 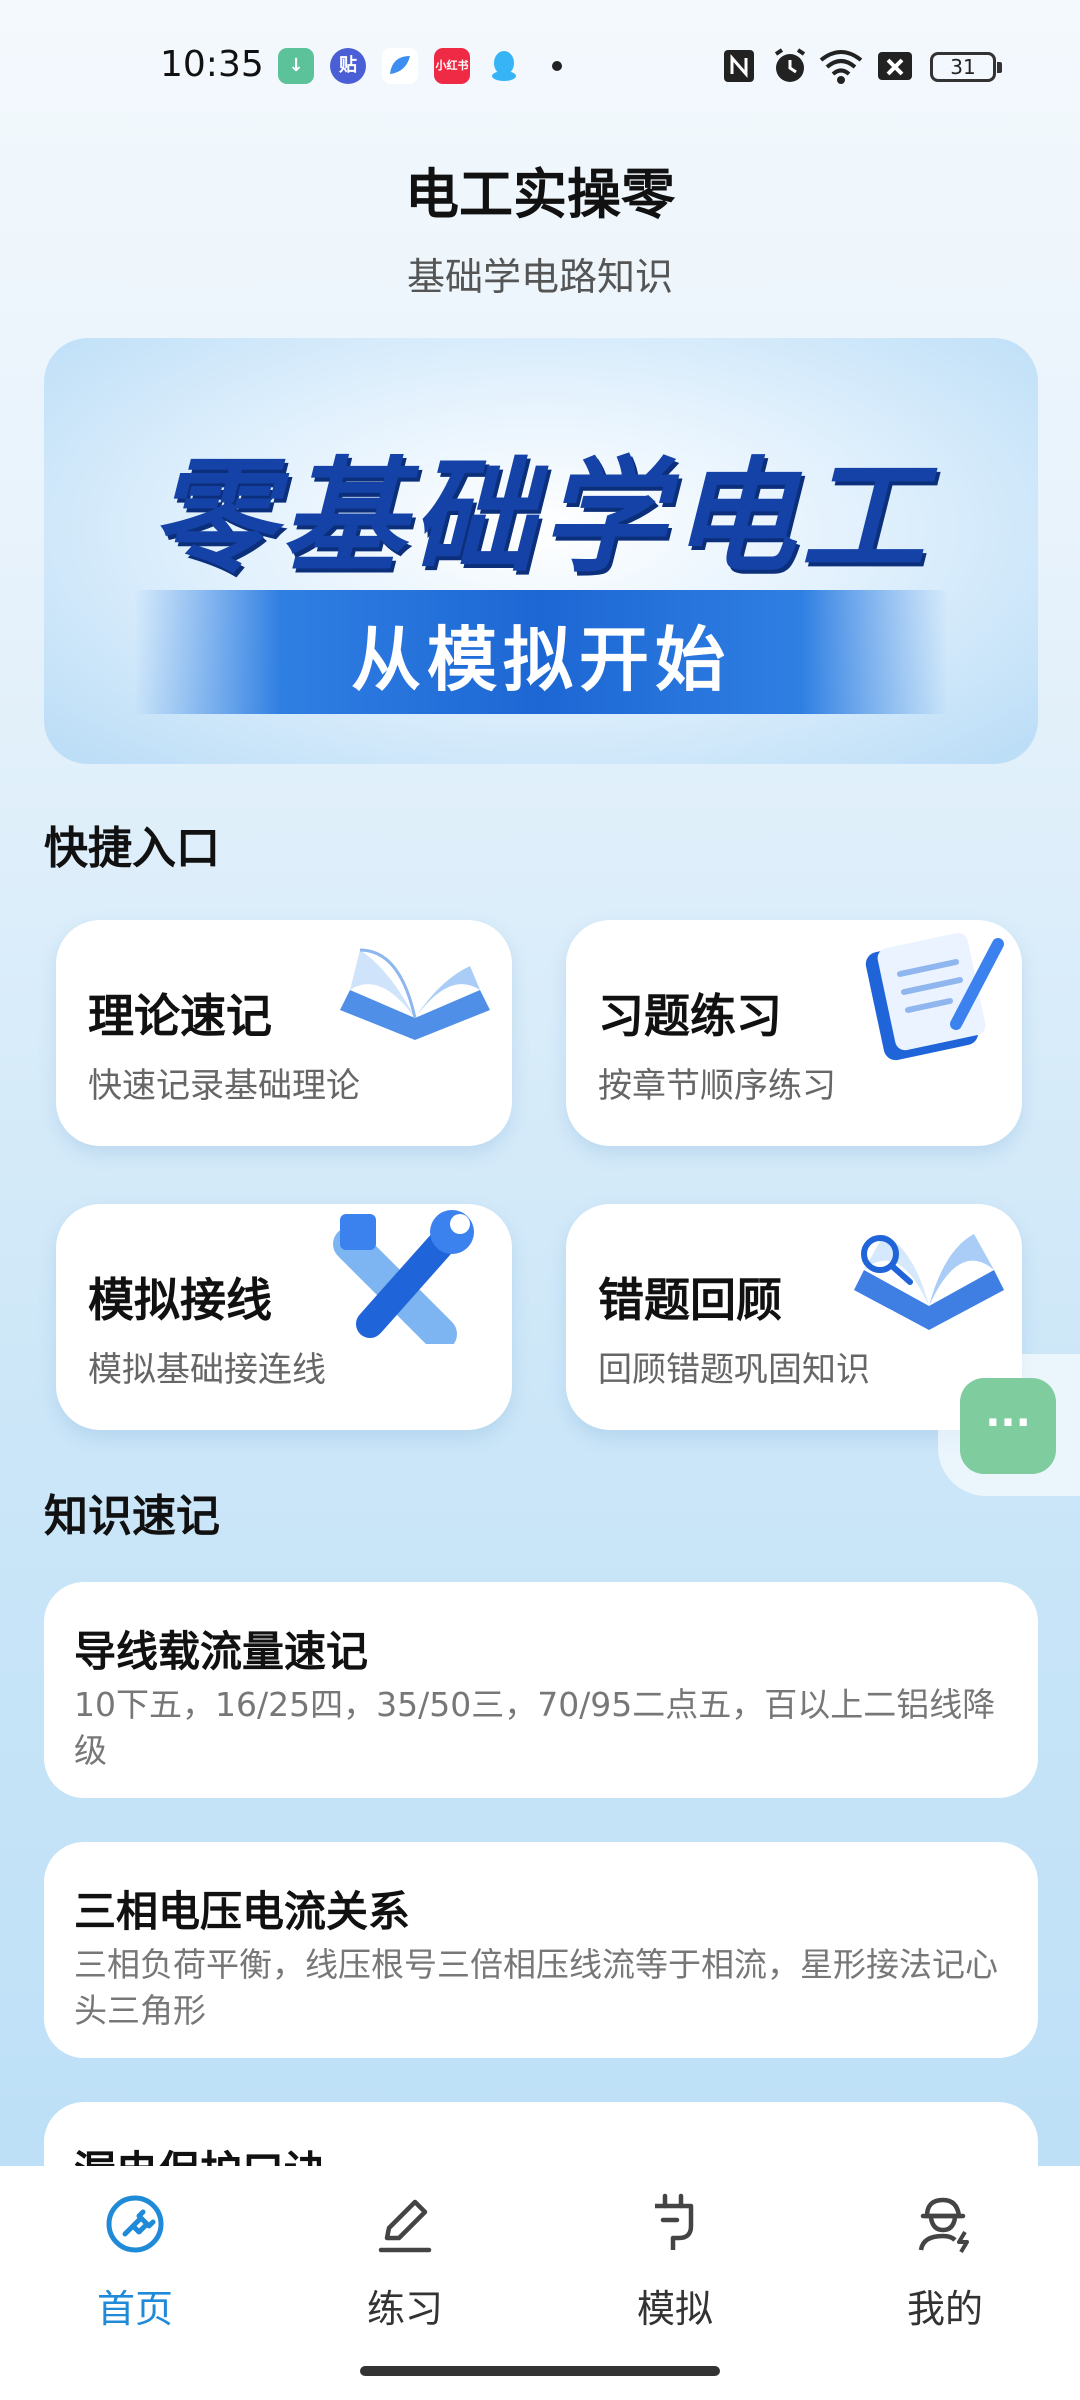 I want to click on wifi-icon, so click(x=841, y=66).